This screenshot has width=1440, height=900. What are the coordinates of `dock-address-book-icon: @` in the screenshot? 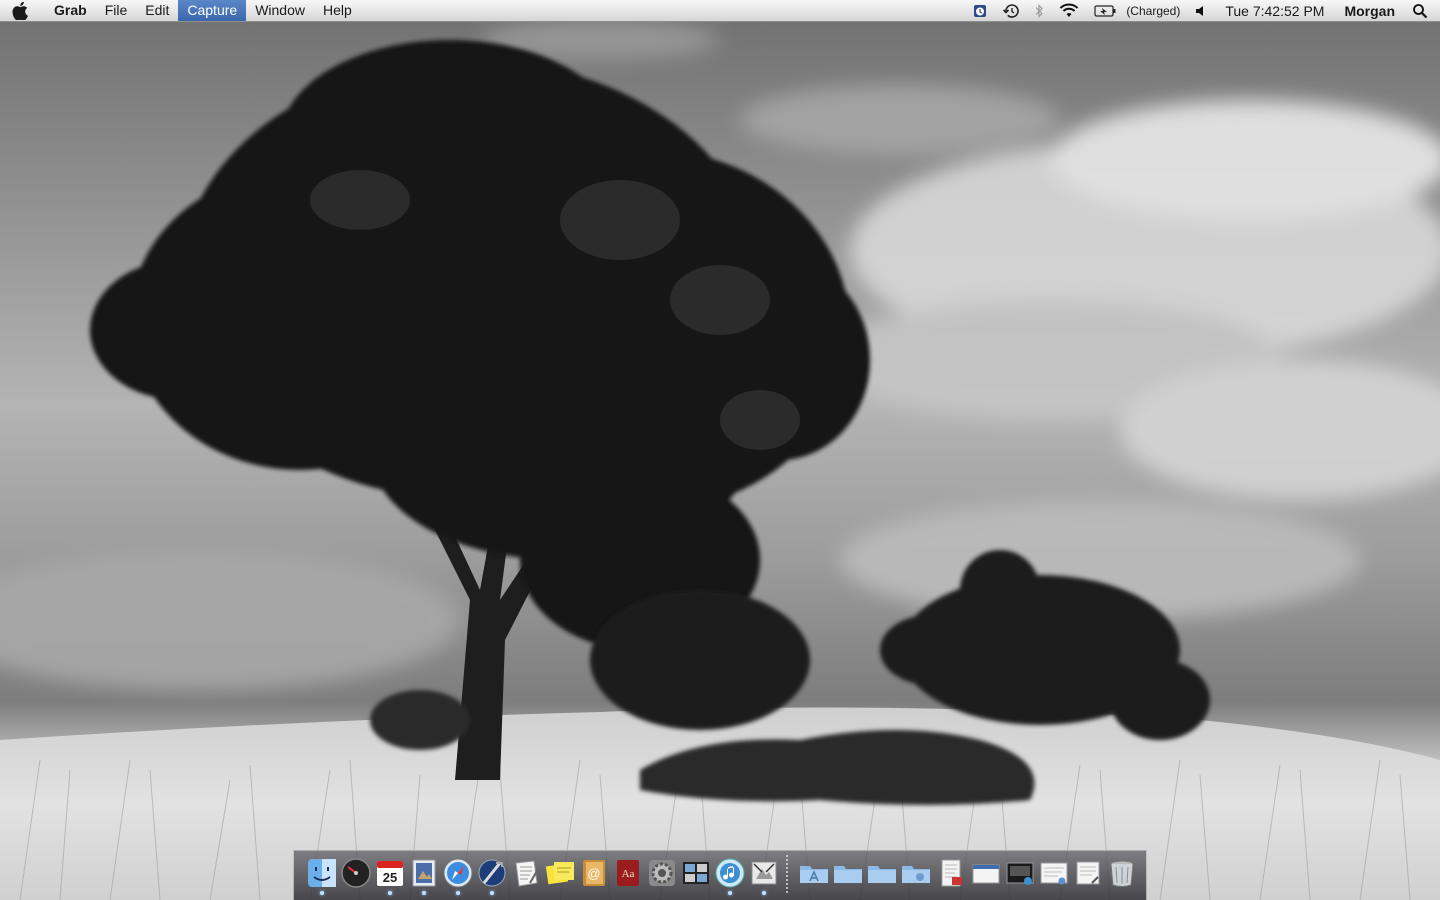 It's located at (594, 873).